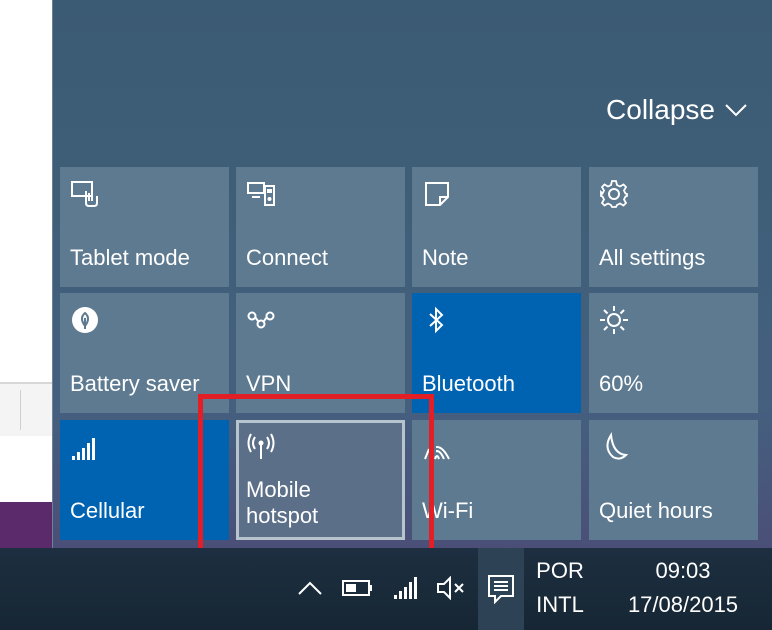 The width and height of the screenshot is (772, 630). What do you see at coordinates (673, 480) in the screenshot?
I see `tile-quiet-hours: Quiet hours` at bounding box center [673, 480].